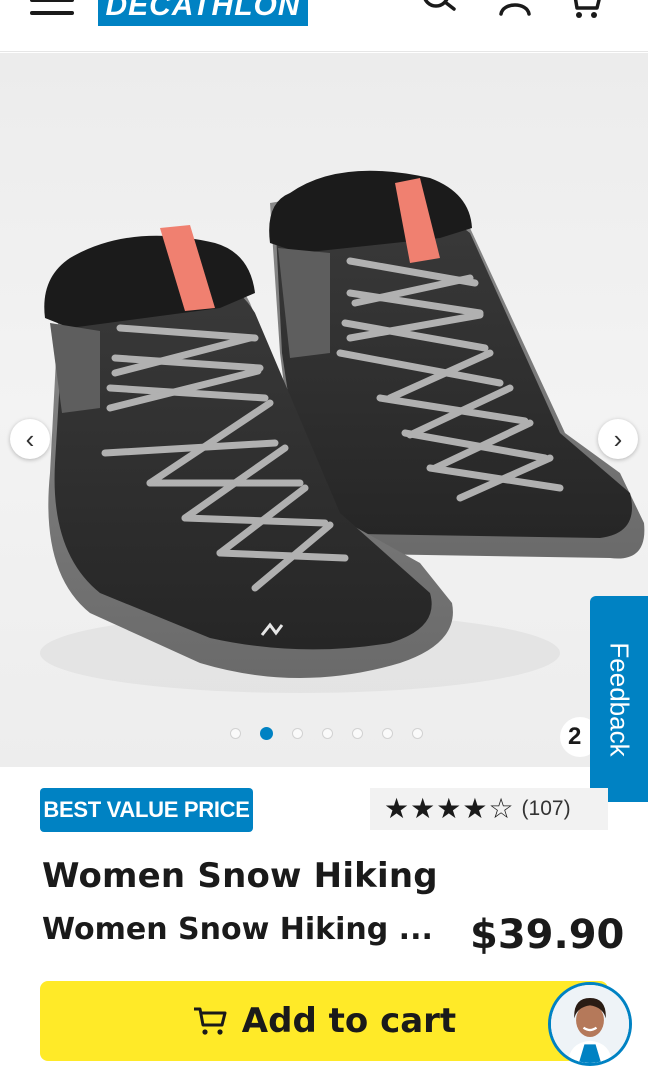 This screenshot has width=648, height=1080. I want to click on star-empty-icon: ☆, so click(501, 808).